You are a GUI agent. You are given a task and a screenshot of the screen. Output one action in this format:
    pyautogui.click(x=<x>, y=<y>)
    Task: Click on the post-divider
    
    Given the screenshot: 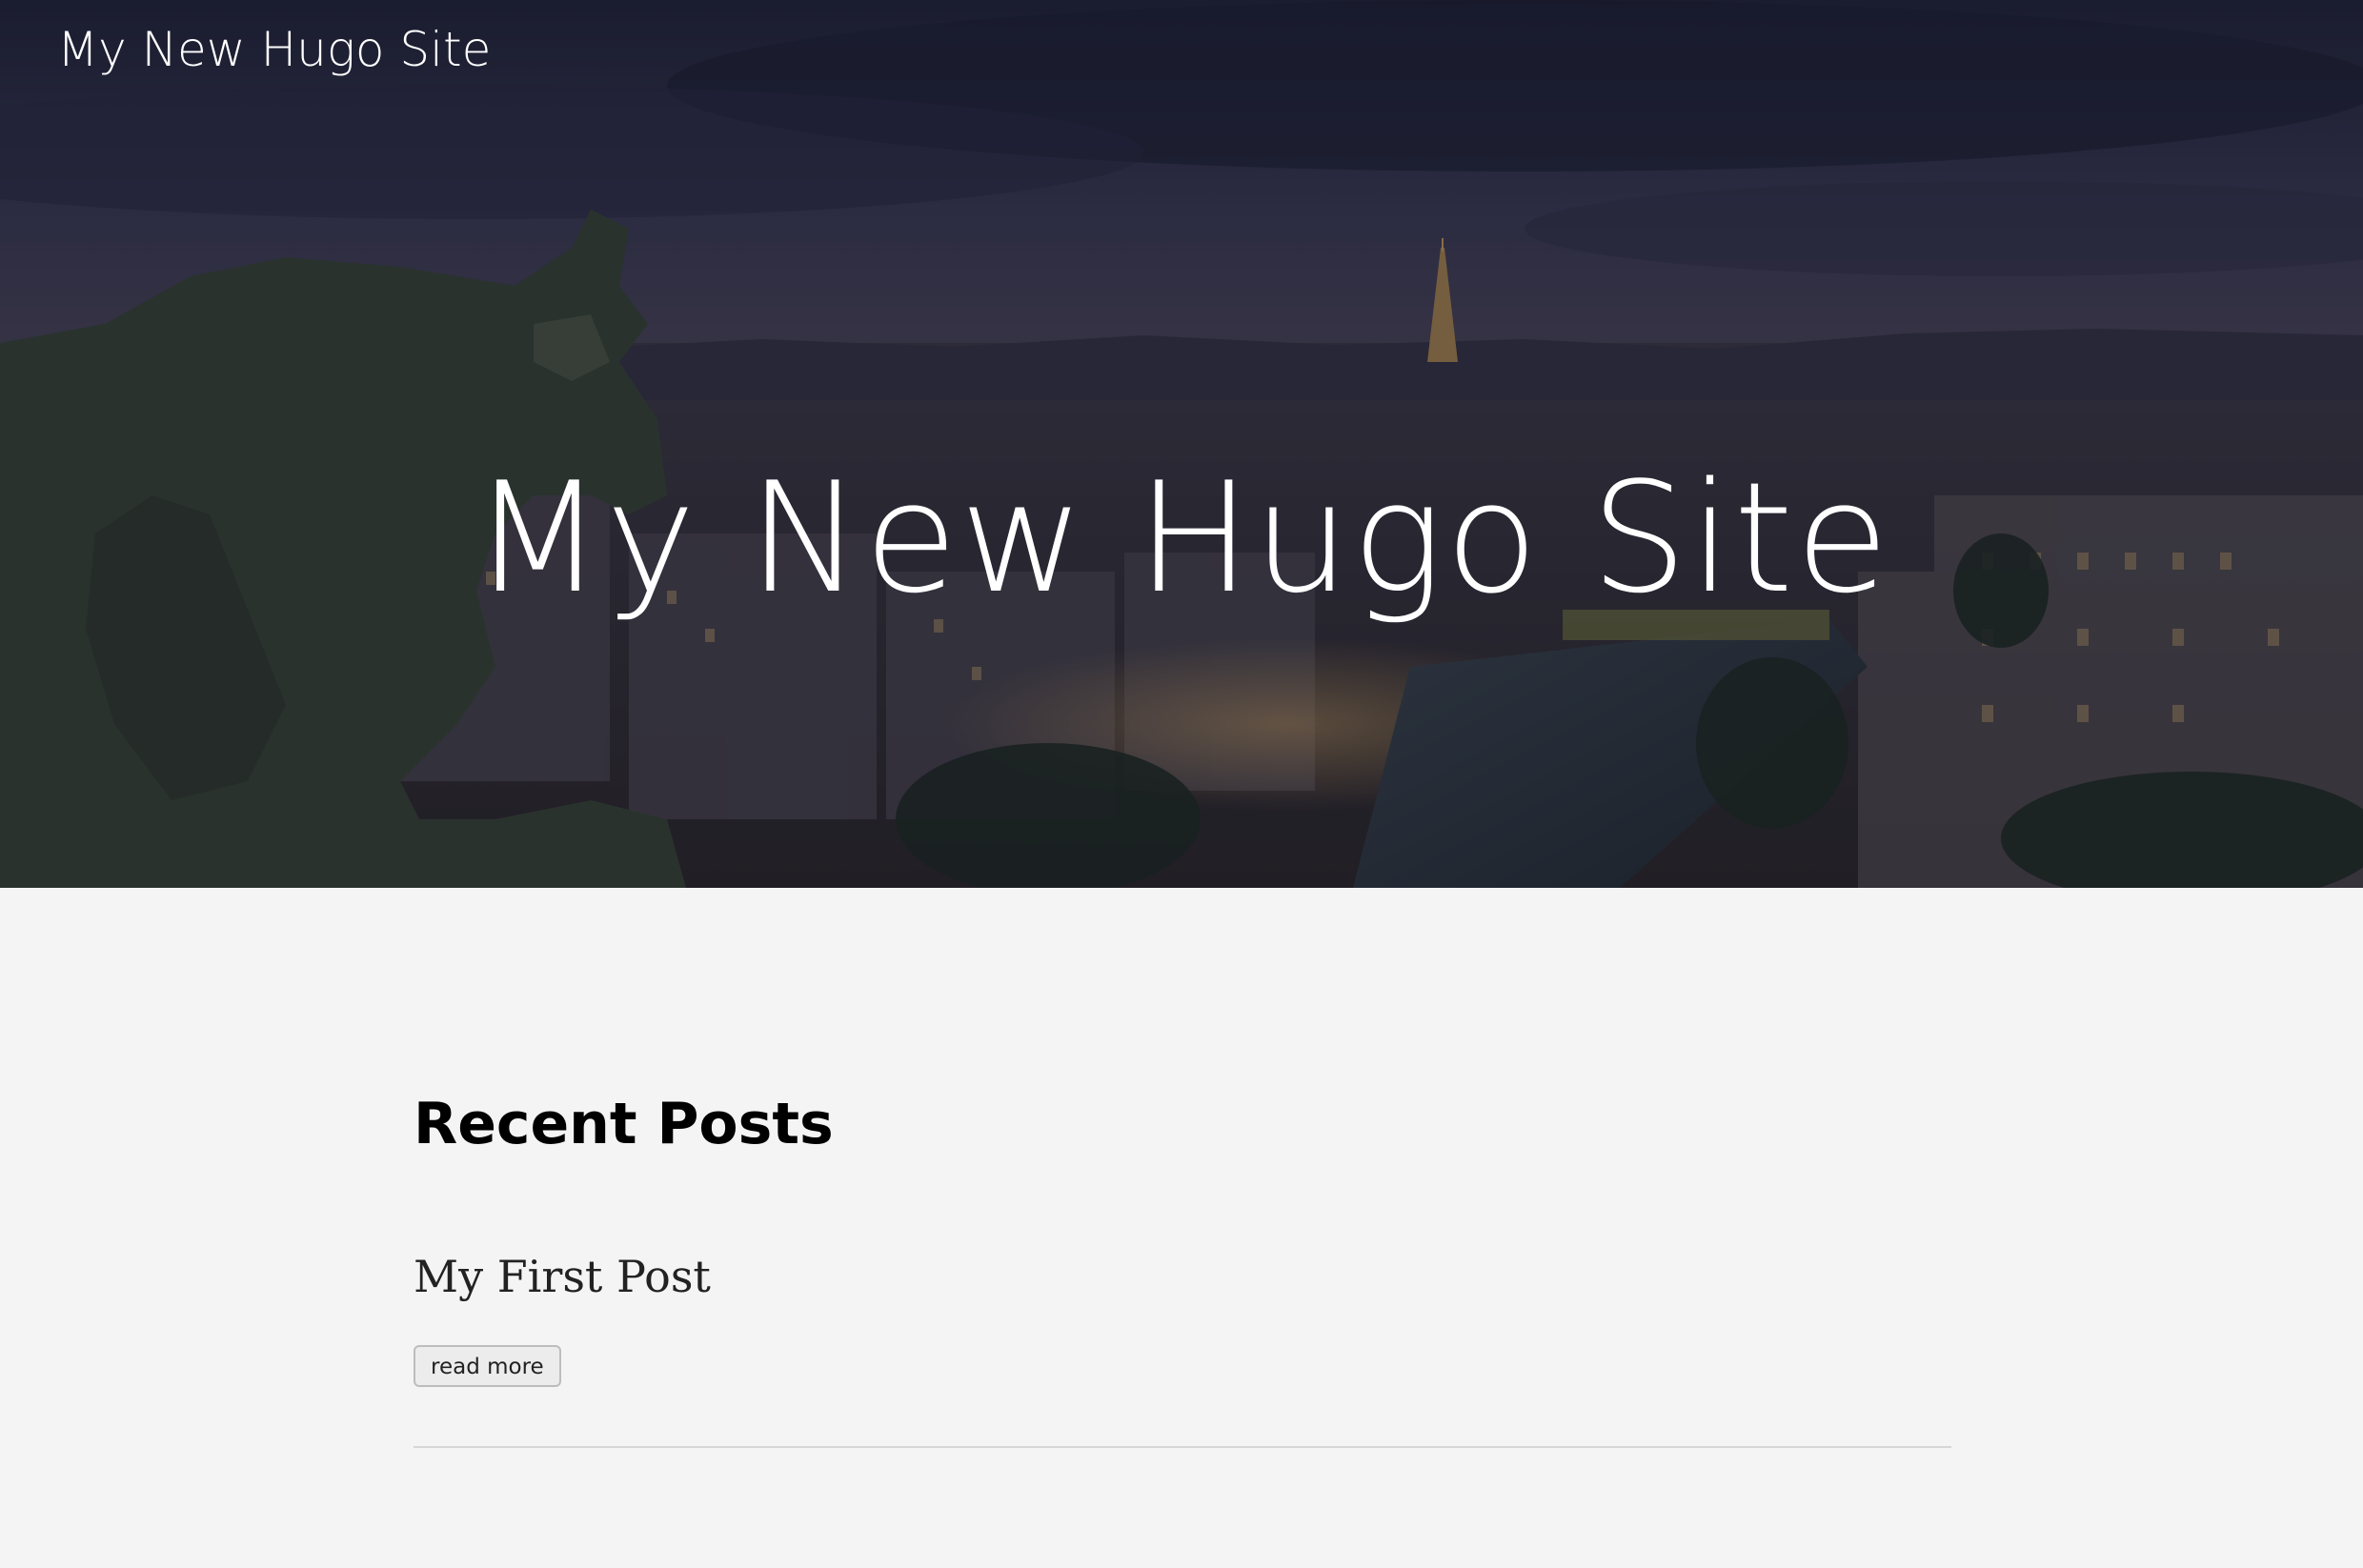 What is the action you would take?
    pyautogui.click(x=1183, y=1447)
    